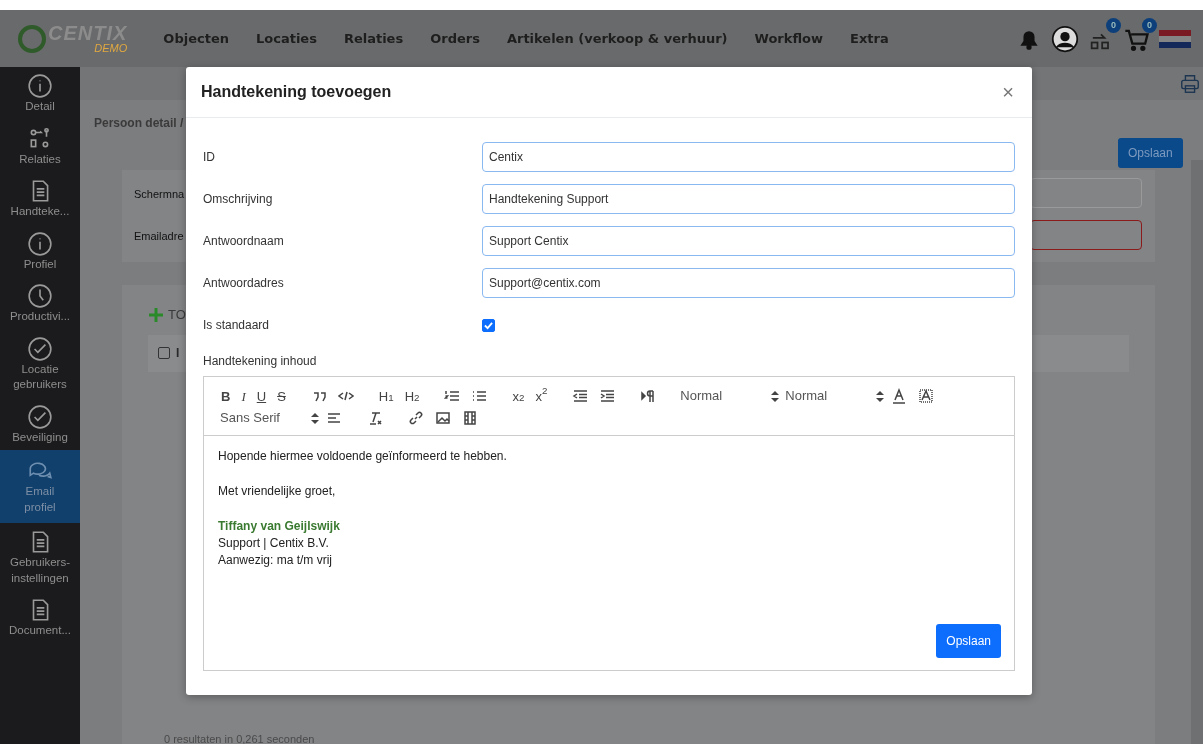 The height and width of the screenshot is (744, 1203). Describe the element at coordinates (479, 396) in the screenshot. I see `bullet-list-icon` at that location.